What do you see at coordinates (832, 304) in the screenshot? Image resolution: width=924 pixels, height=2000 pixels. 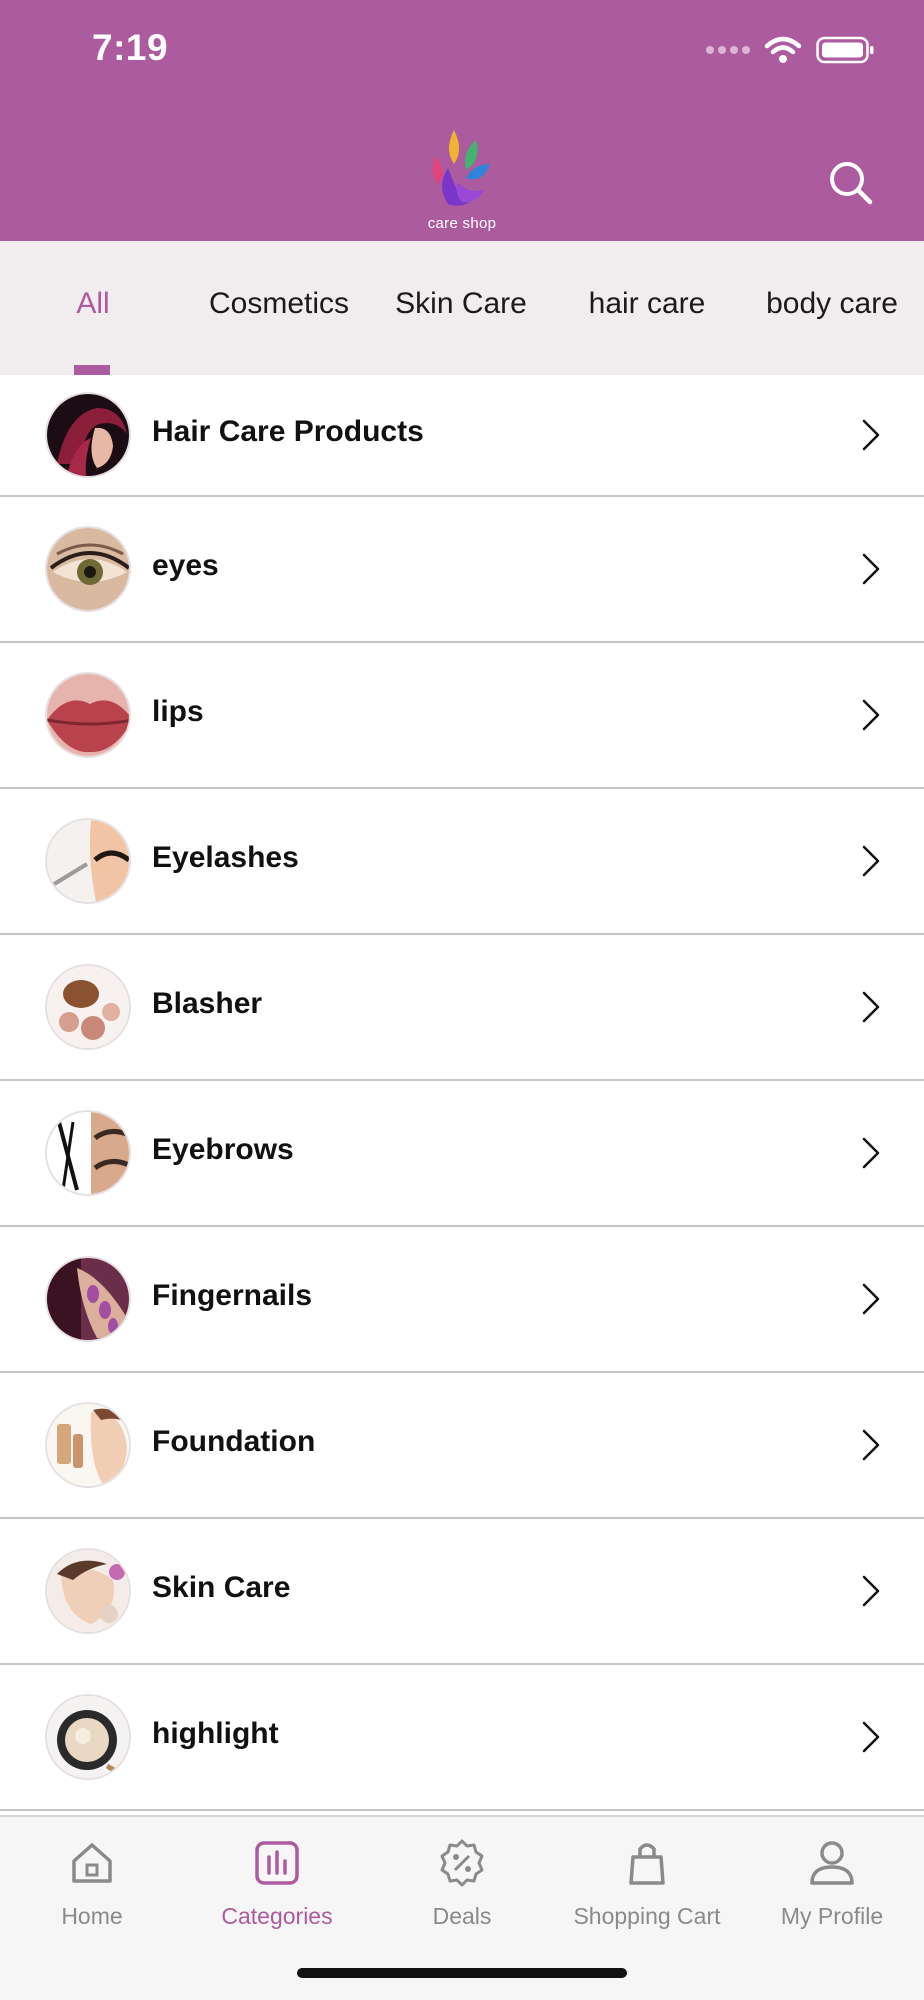 I see `tab-body-care: body care` at bounding box center [832, 304].